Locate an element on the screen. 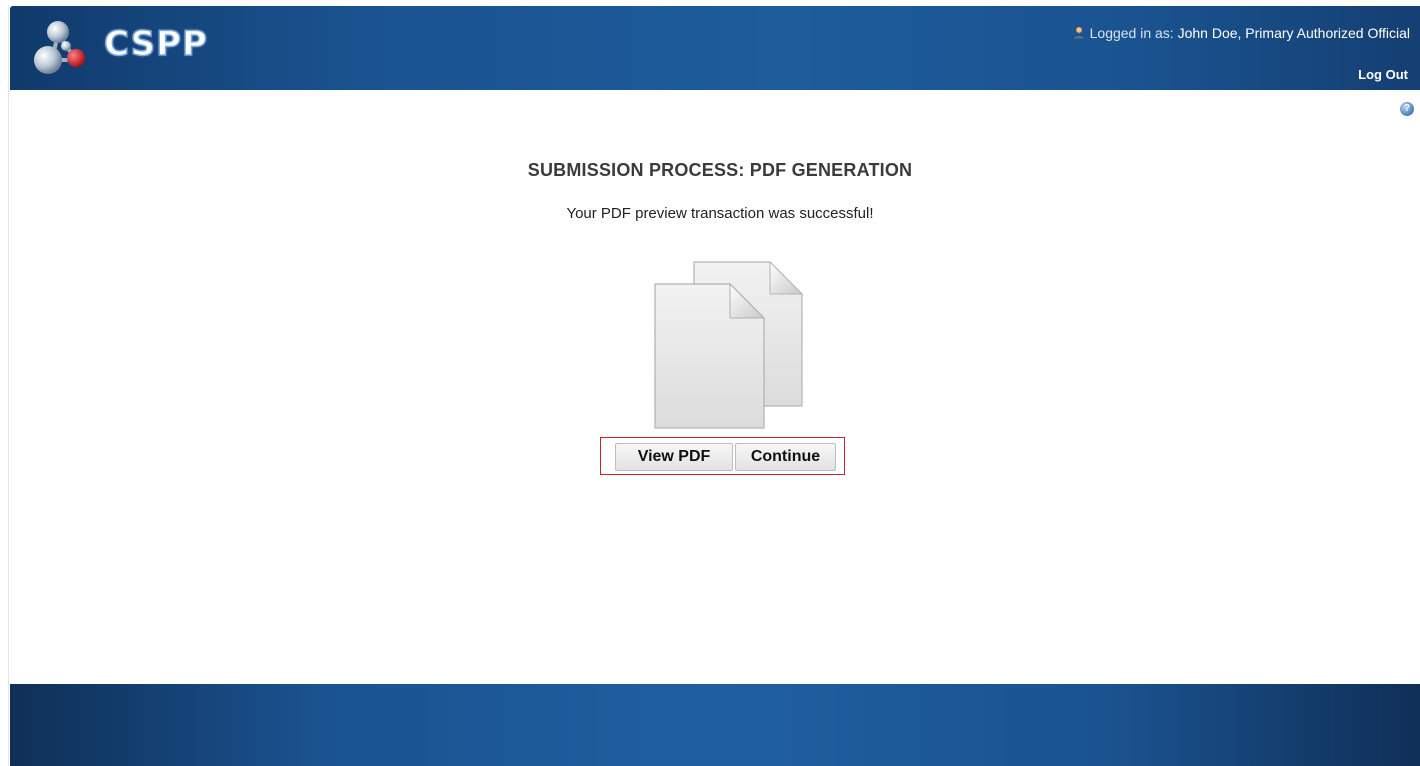 This screenshot has height=766, width=1420. view-pdf-button: View PDF is located at coordinates (674, 457).